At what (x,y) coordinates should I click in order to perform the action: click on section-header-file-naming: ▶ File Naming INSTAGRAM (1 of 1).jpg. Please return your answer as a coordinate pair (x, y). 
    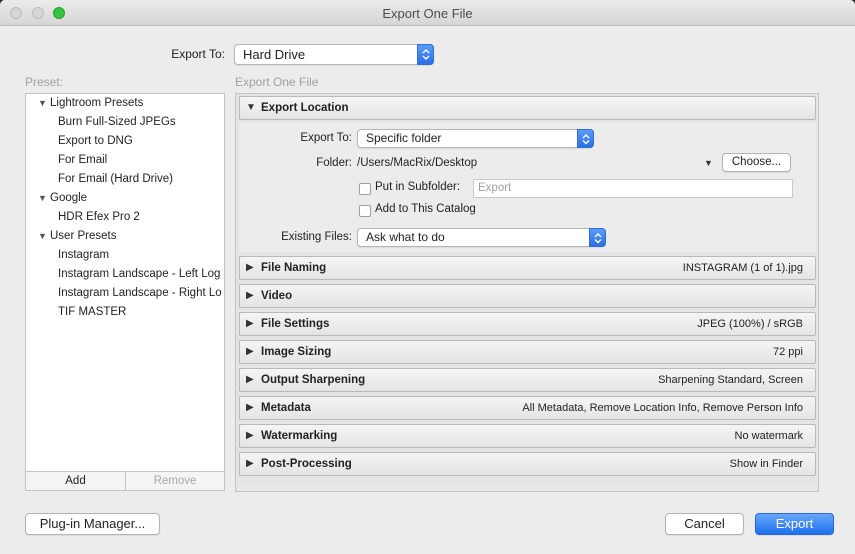
    Looking at the image, I should click on (527, 268).